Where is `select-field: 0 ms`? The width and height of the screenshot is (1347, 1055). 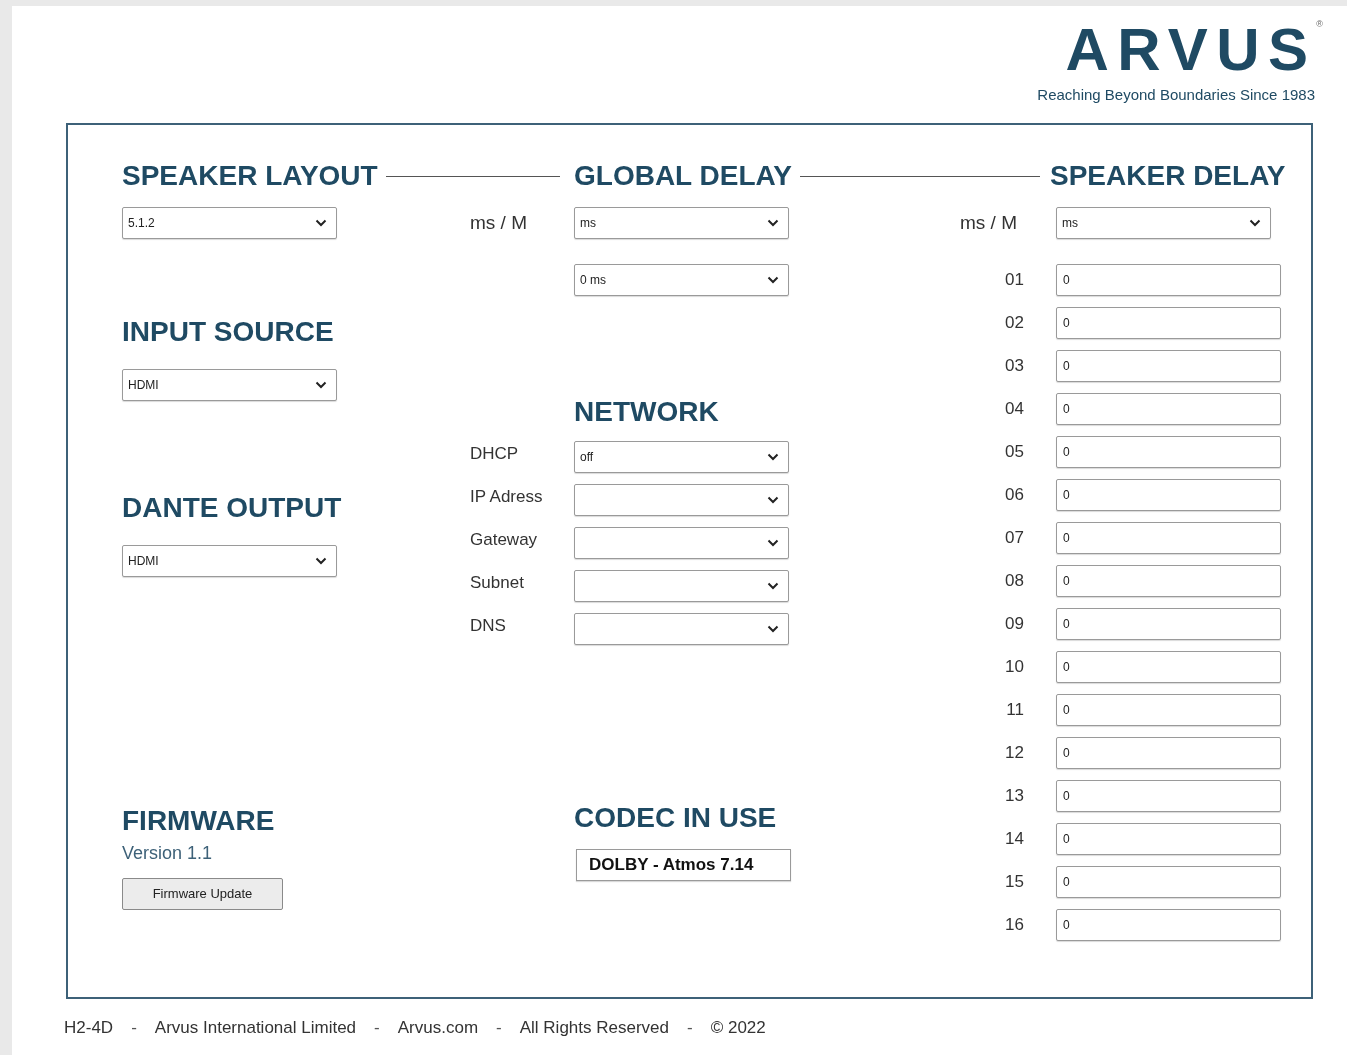
select-field: 0 ms is located at coordinates (681, 280).